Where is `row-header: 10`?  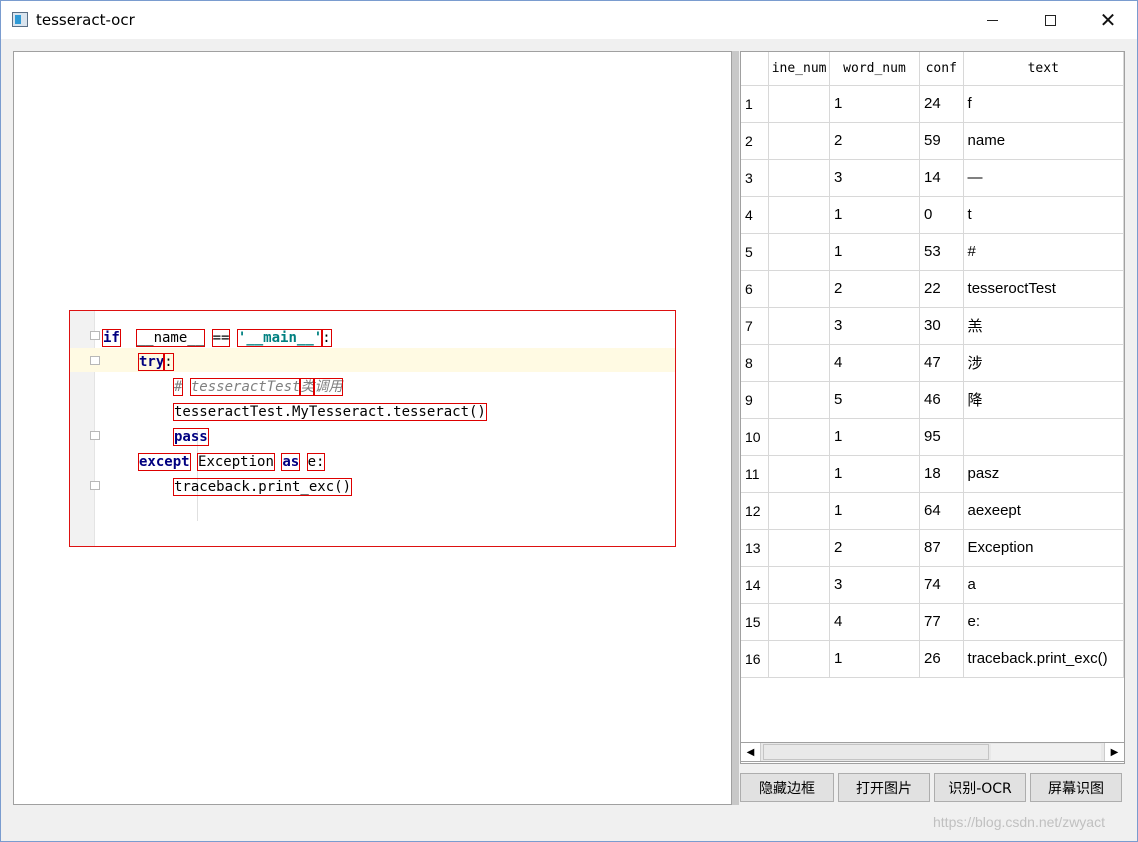
row-header: 10 is located at coordinates (755, 437).